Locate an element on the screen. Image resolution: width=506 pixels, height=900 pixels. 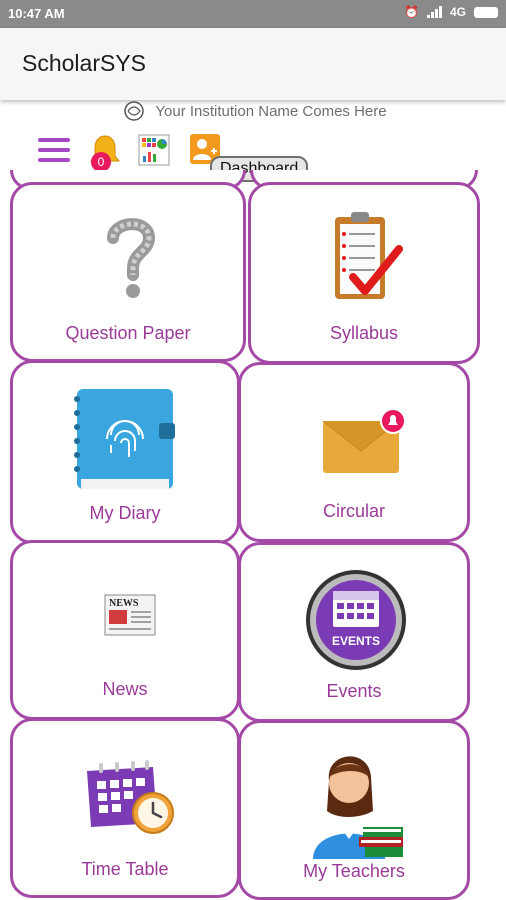
tile-label: Syllabus is located at coordinates (364, 333).